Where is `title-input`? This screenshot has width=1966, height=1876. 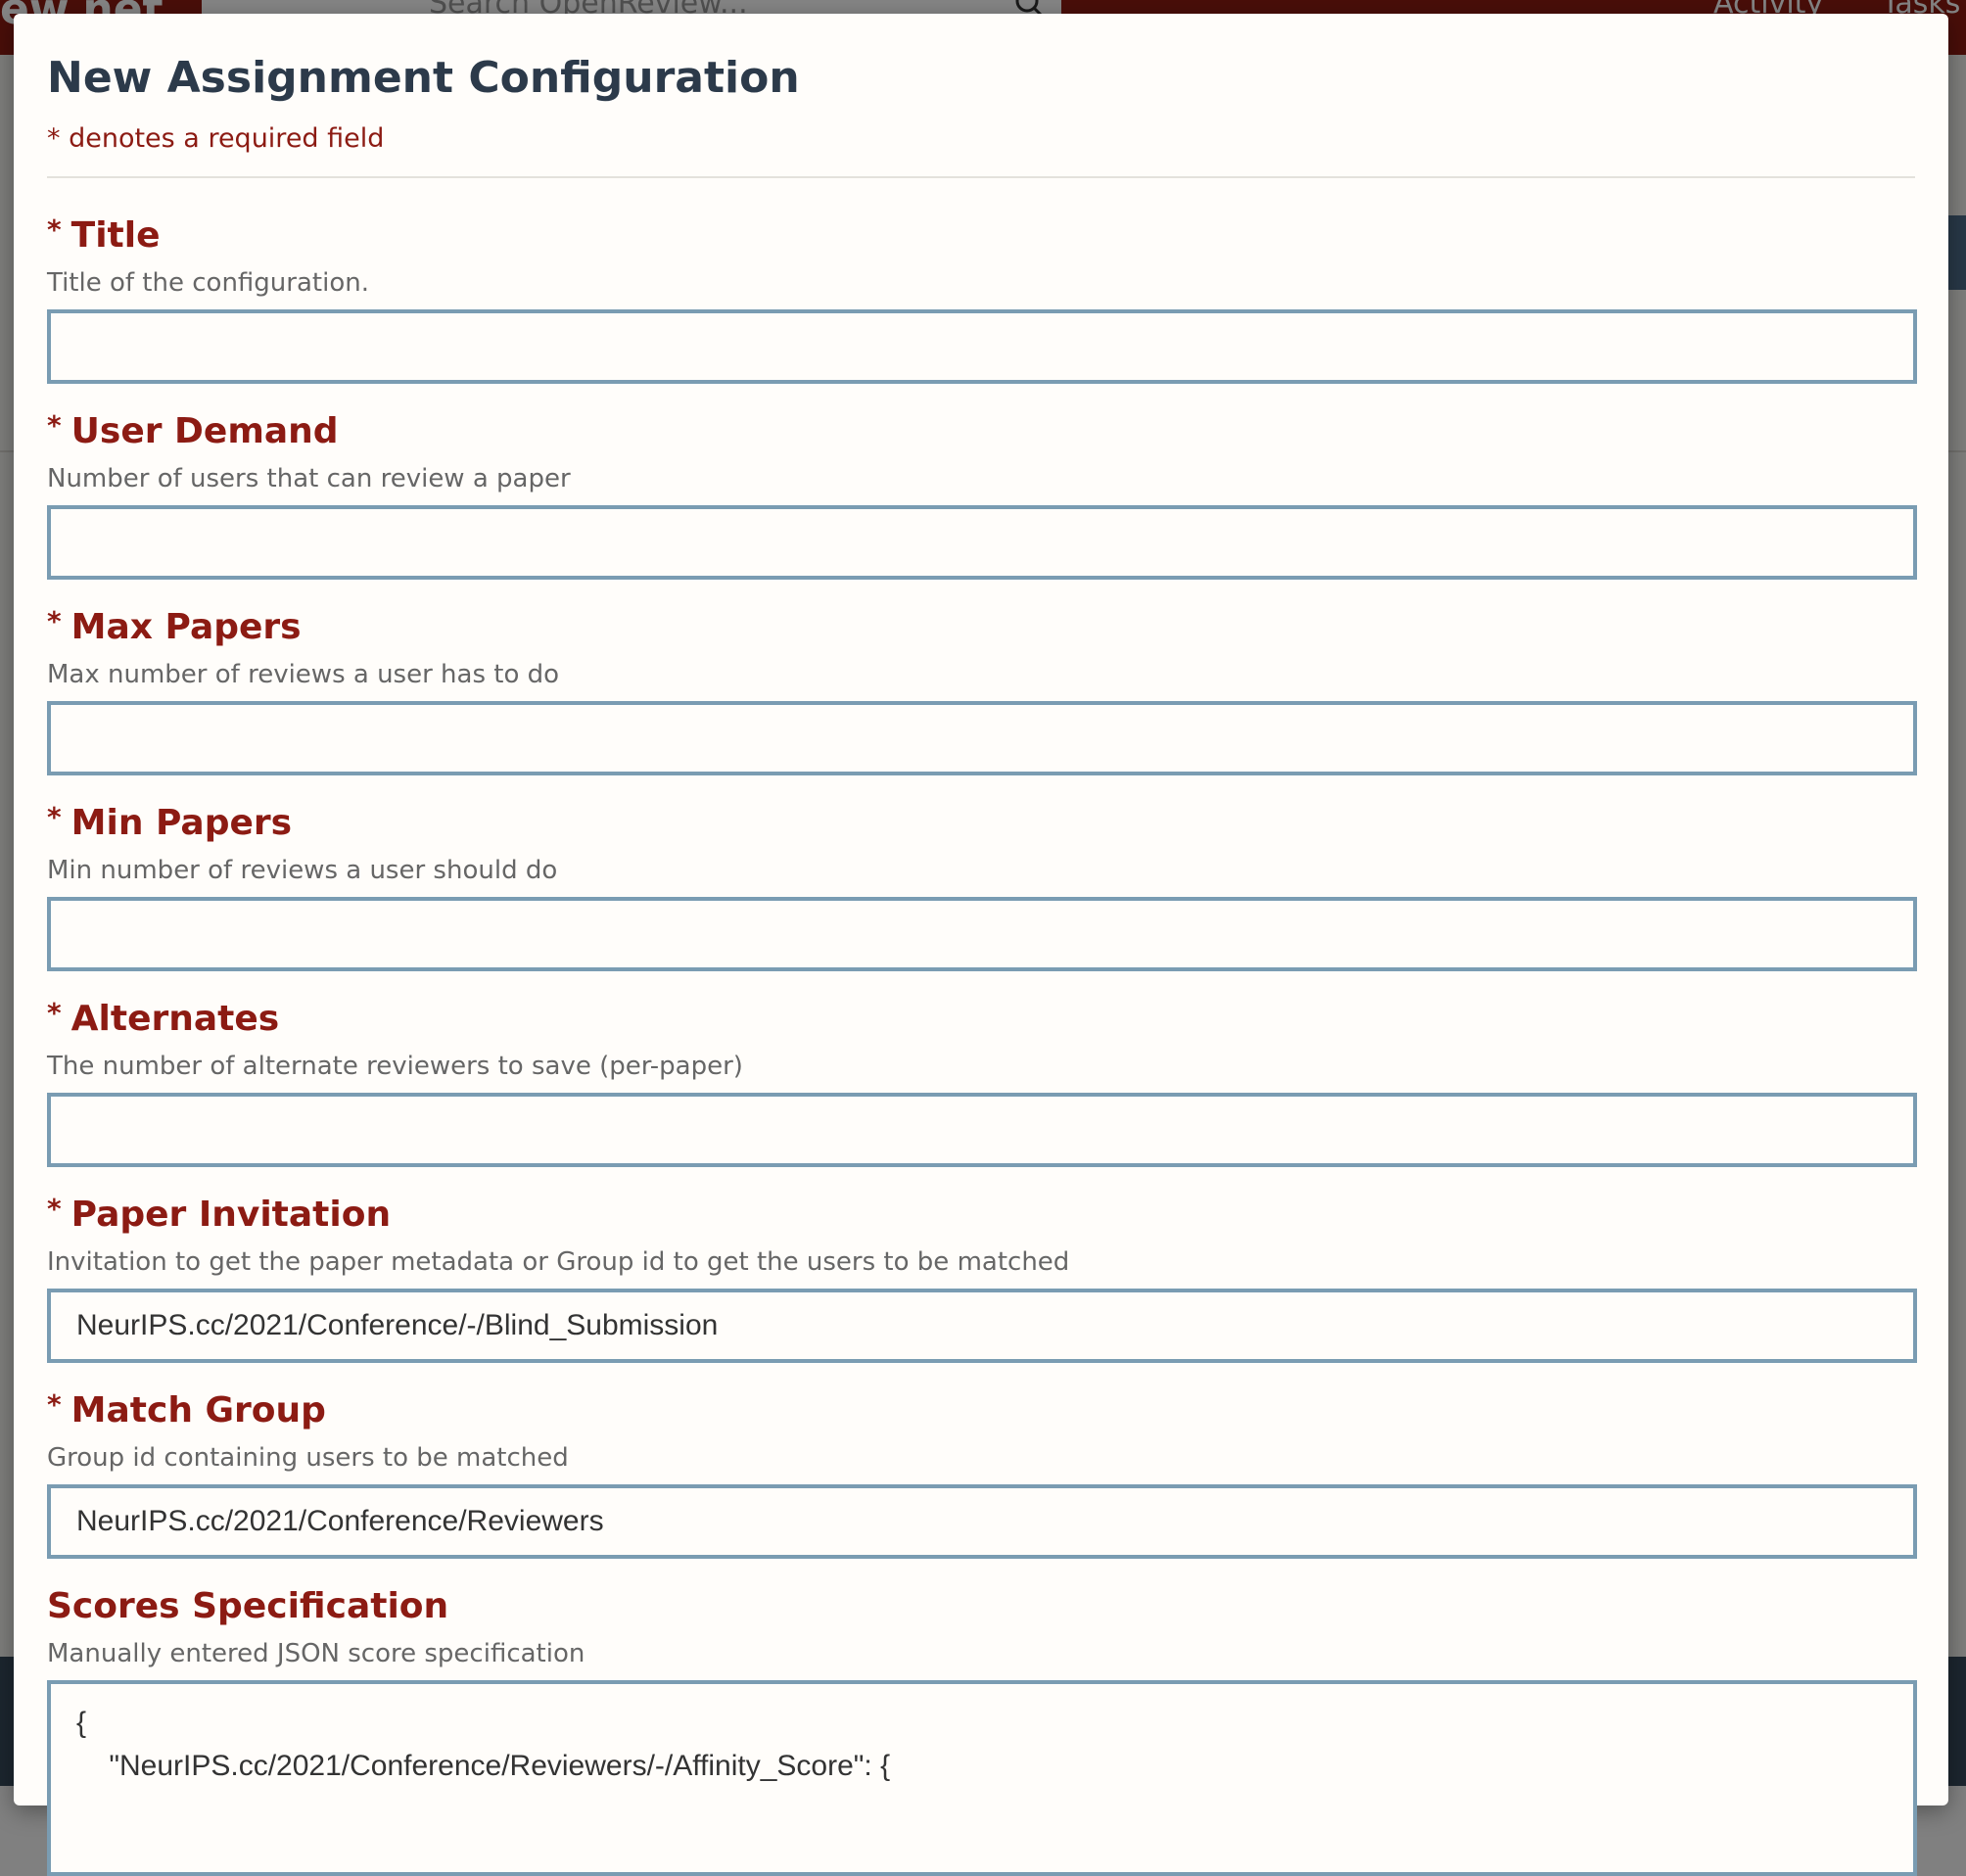 title-input is located at coordinates (982, 346).